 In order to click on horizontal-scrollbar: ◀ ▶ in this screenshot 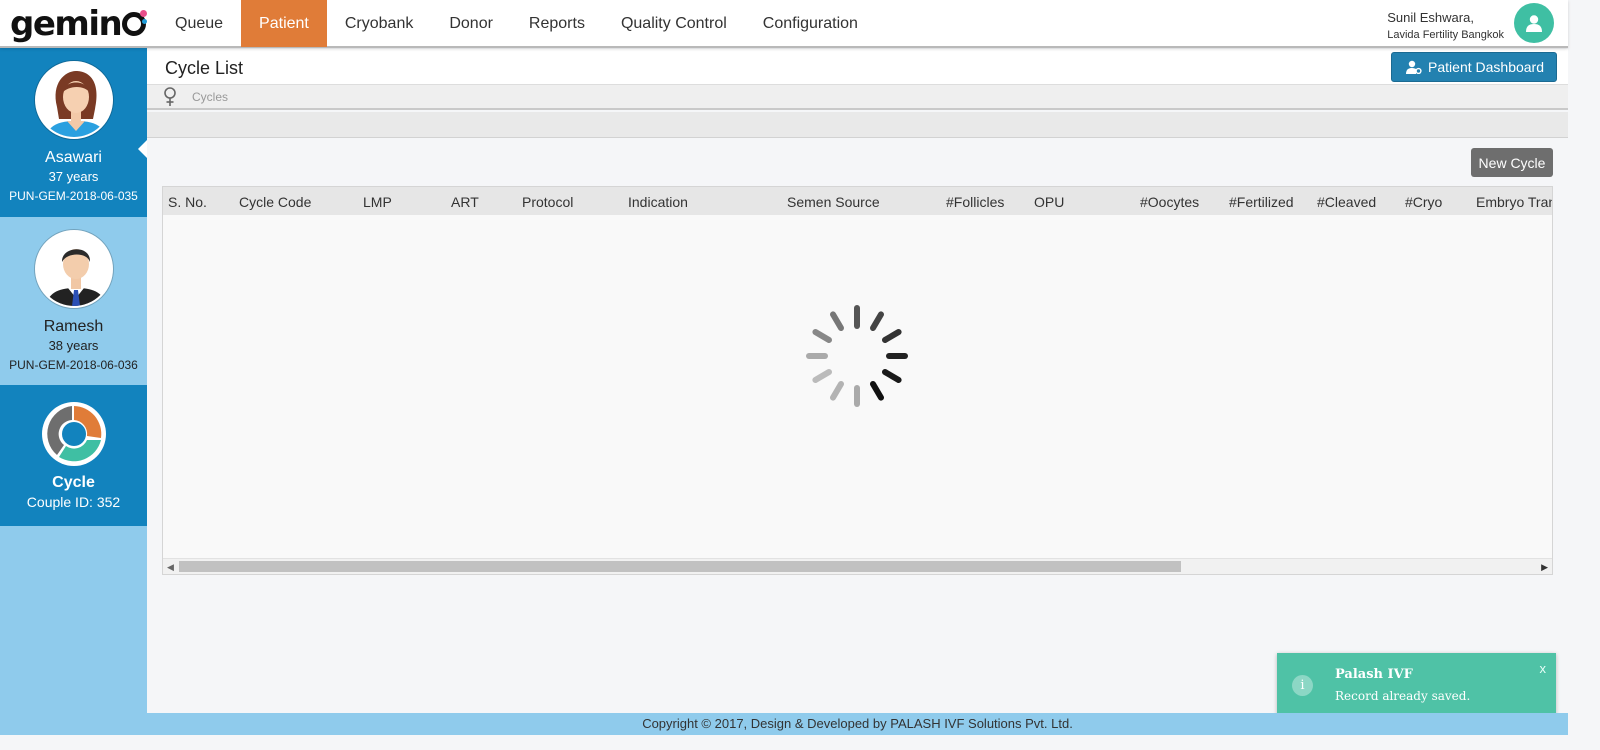, I will do `click(857, 566)`.